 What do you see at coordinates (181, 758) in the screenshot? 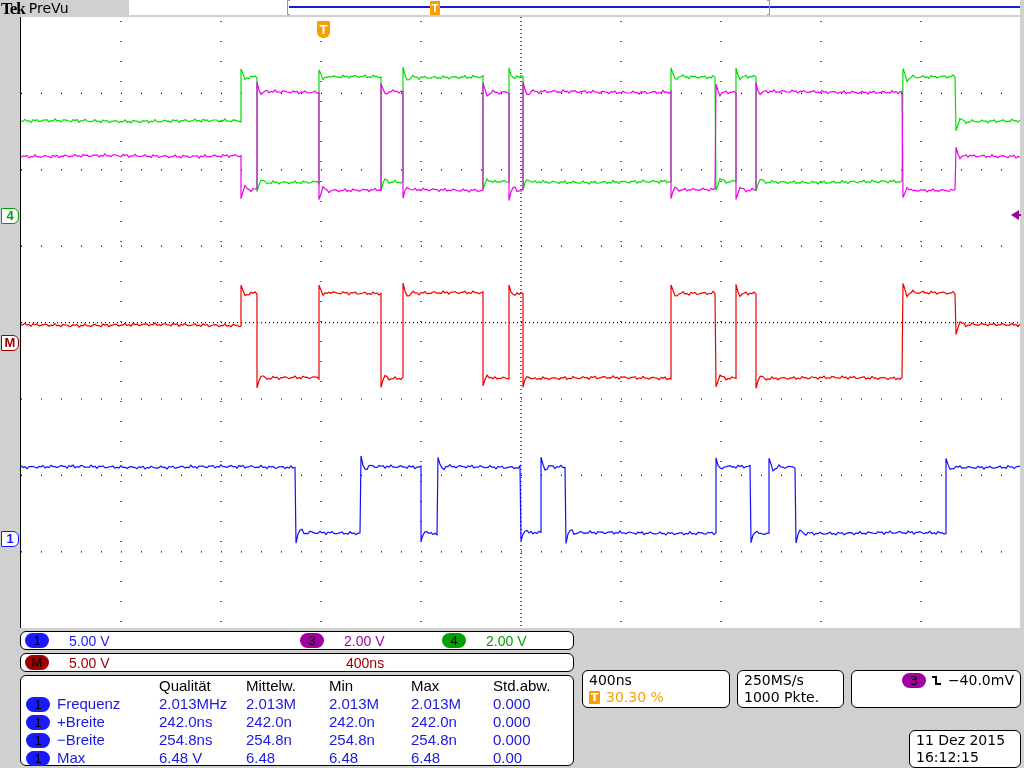
I see `table-cell-text: 6.48 V` at bounding box center [181, 758].